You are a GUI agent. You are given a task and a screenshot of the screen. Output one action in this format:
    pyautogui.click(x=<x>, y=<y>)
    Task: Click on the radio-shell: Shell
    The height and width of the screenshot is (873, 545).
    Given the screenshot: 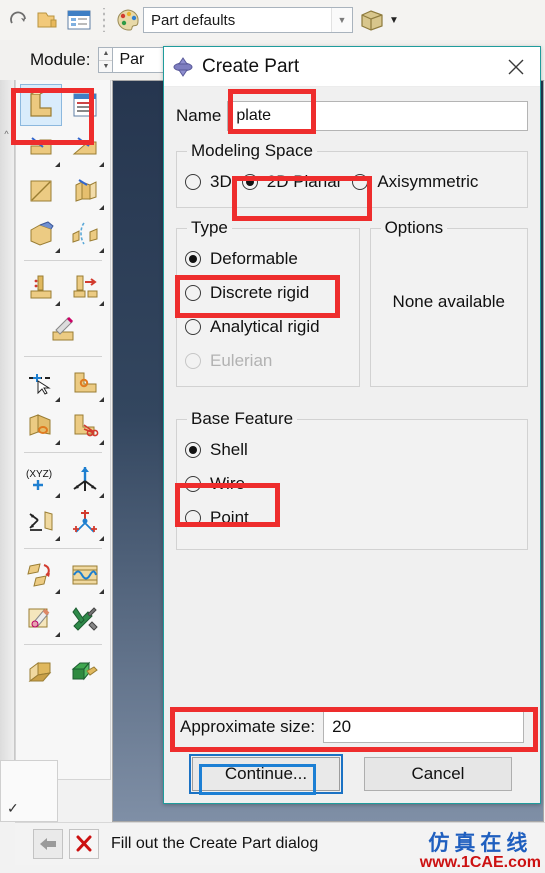 What is the action you would take?
    pyautogui.click(x=352, y=450)
    